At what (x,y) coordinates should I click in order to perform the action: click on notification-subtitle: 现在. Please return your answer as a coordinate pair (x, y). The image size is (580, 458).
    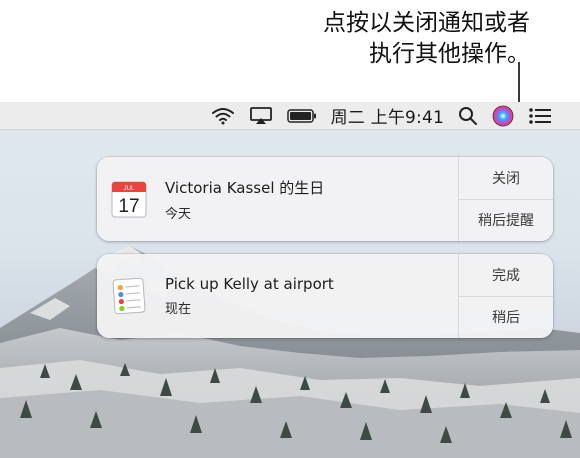
    Looking at the image, I should click on (178, 309).